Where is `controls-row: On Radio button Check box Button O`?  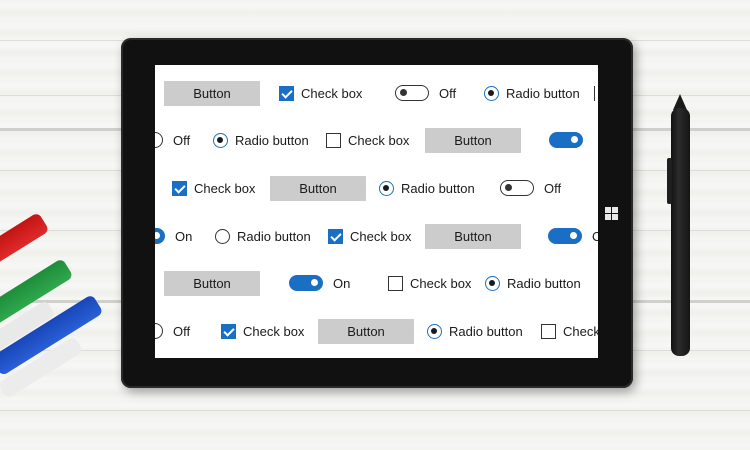
controls-row: On Radio button Check box Button O is located at coordinates (376, 236).